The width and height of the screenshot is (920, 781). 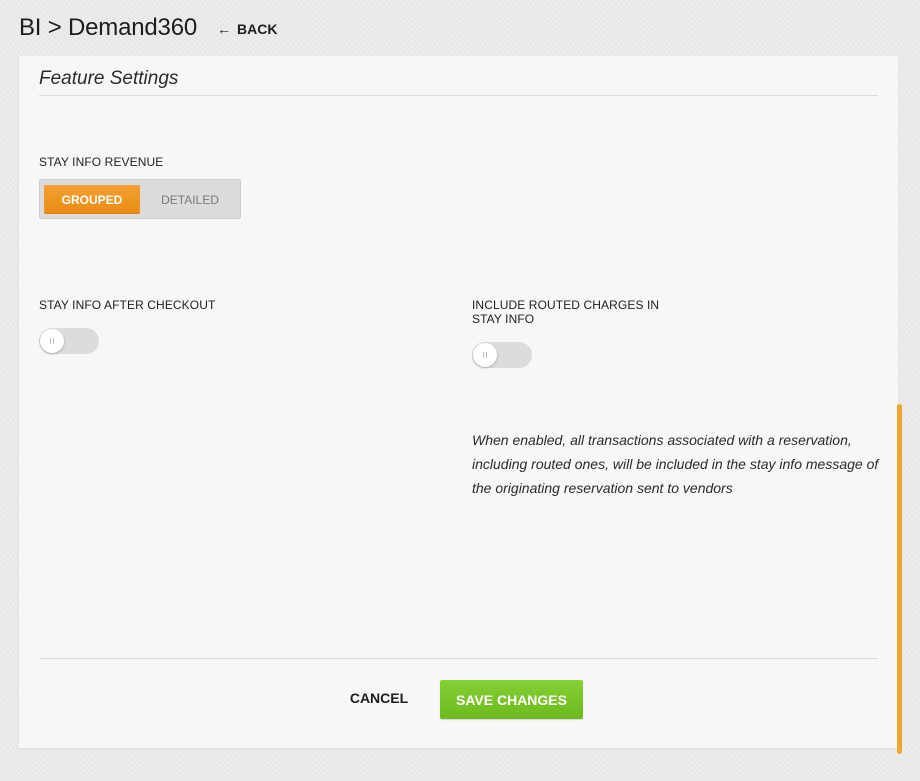 I want to click on back-label: BACK, so click(x=257, y=29).